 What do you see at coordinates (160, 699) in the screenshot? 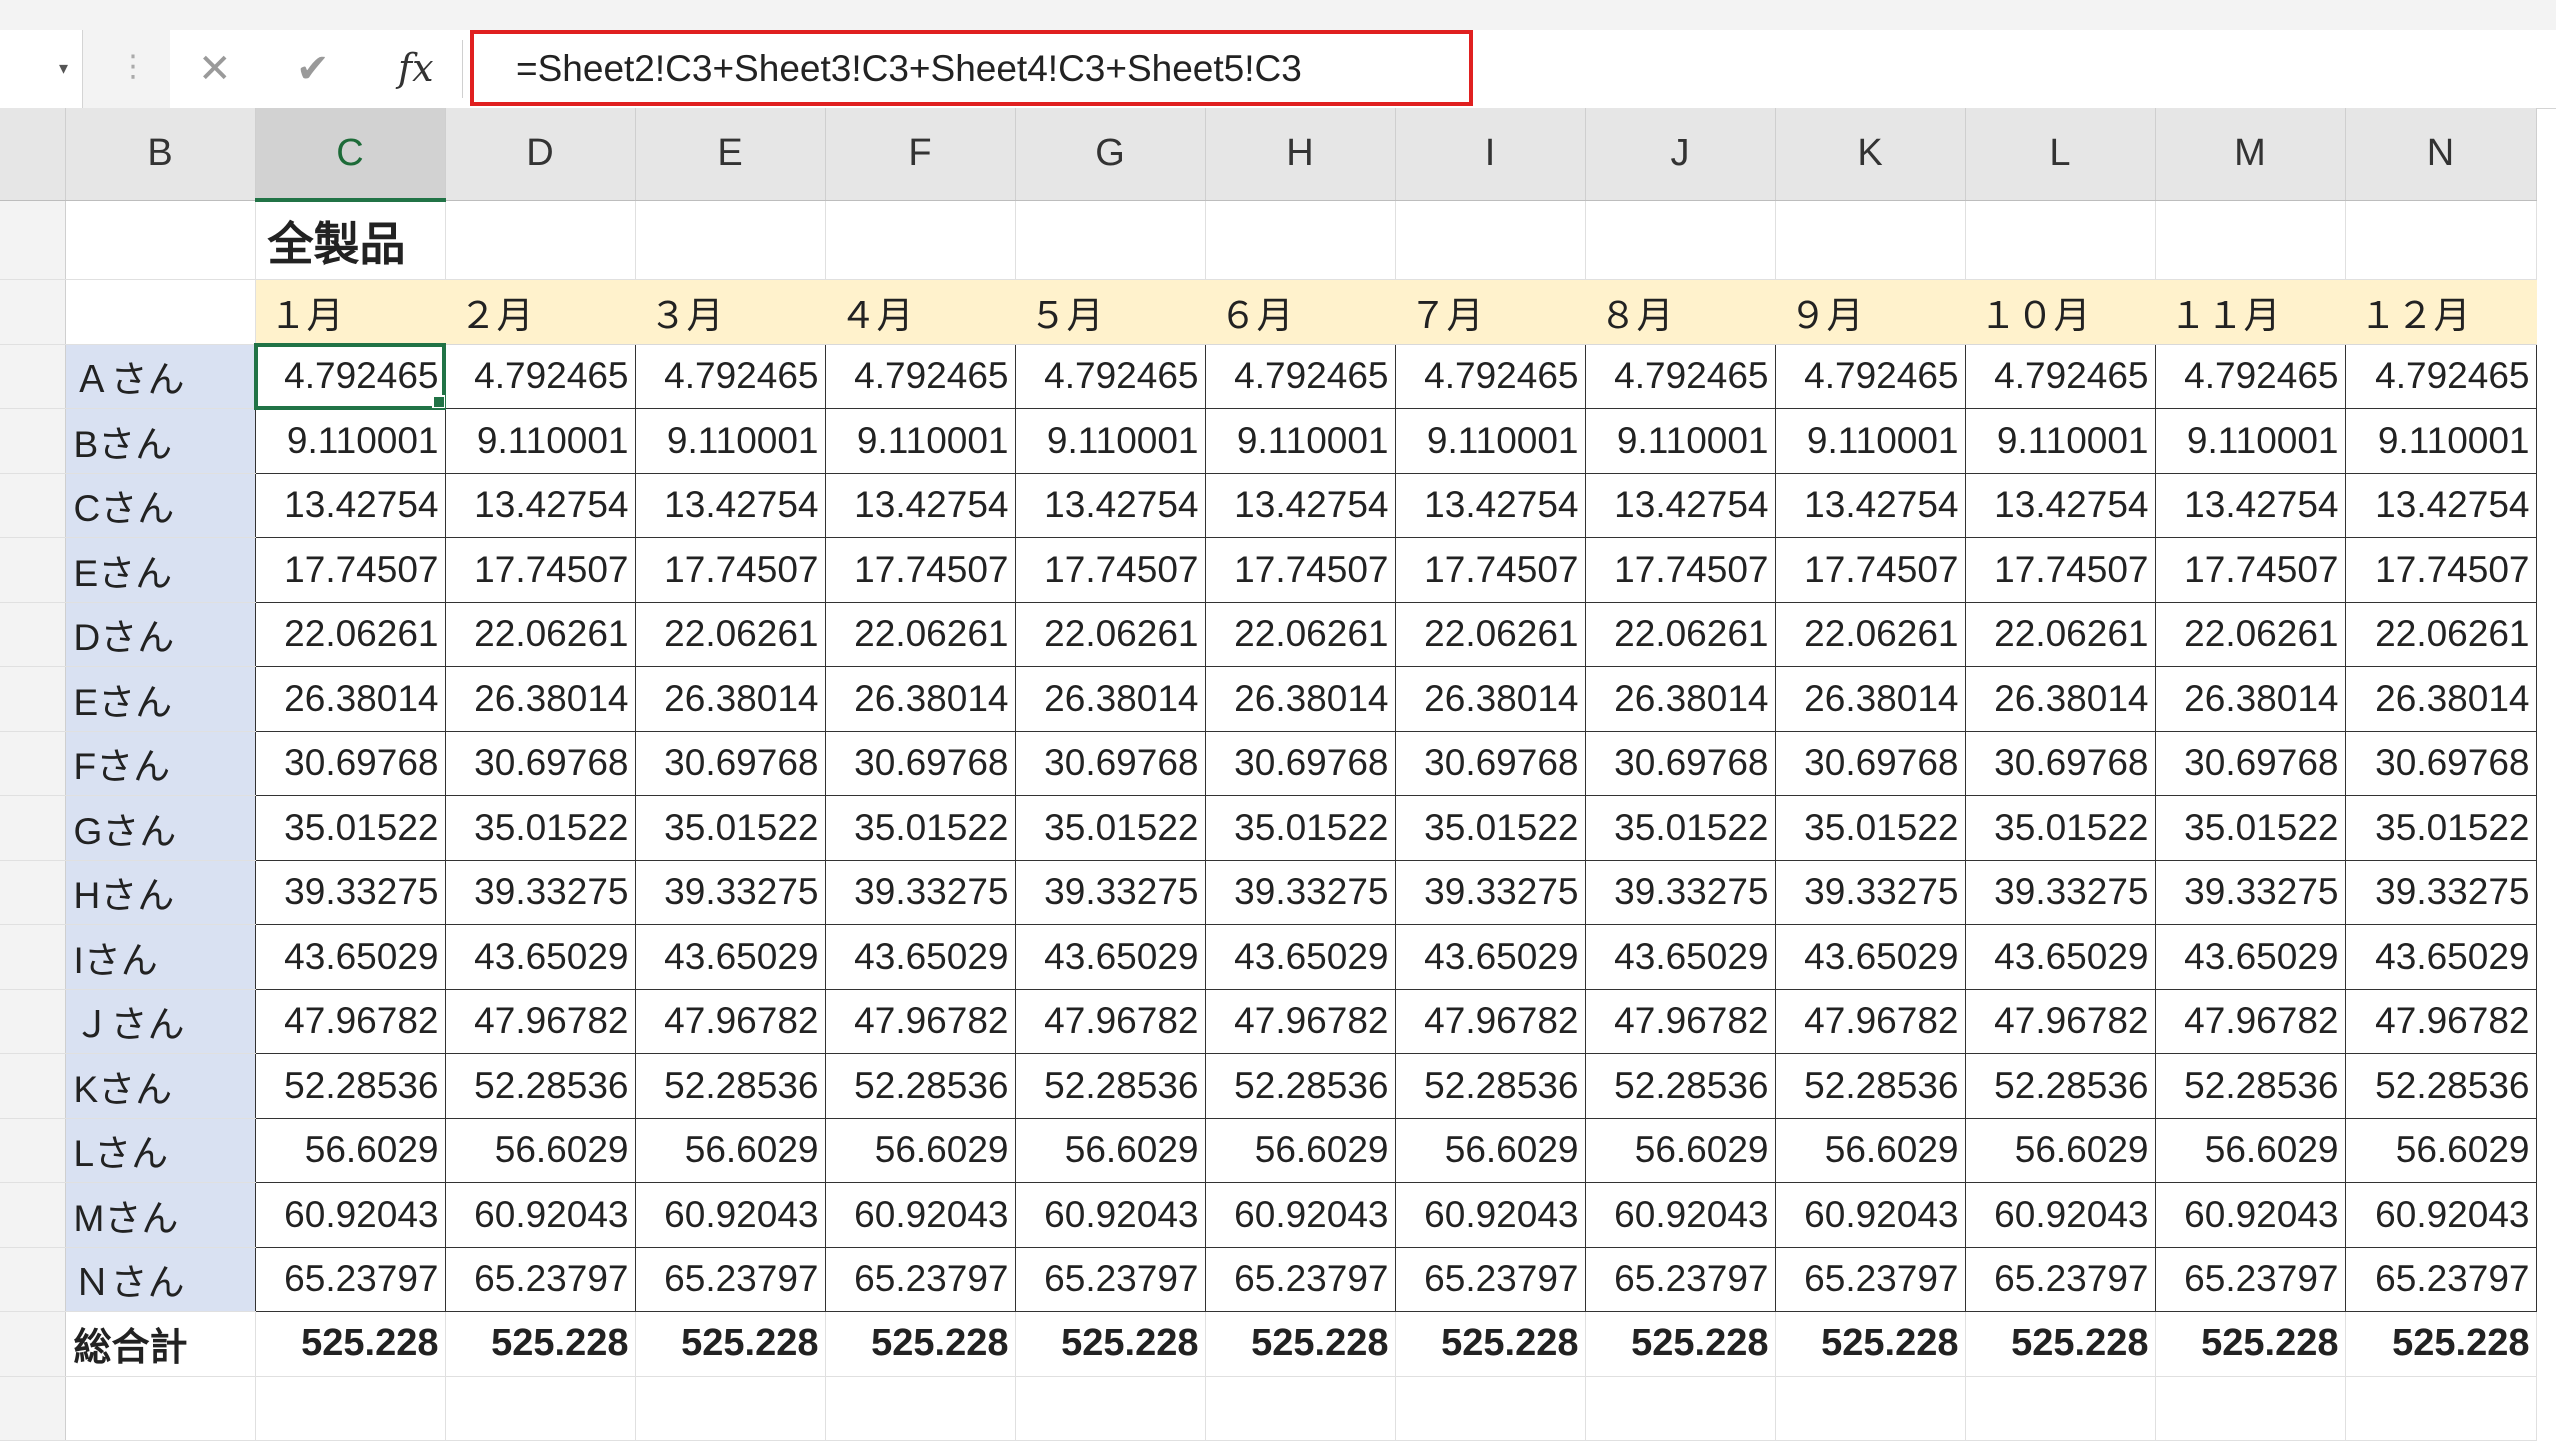
I see `person-name: Eさん` at bounding box center [160, 699].